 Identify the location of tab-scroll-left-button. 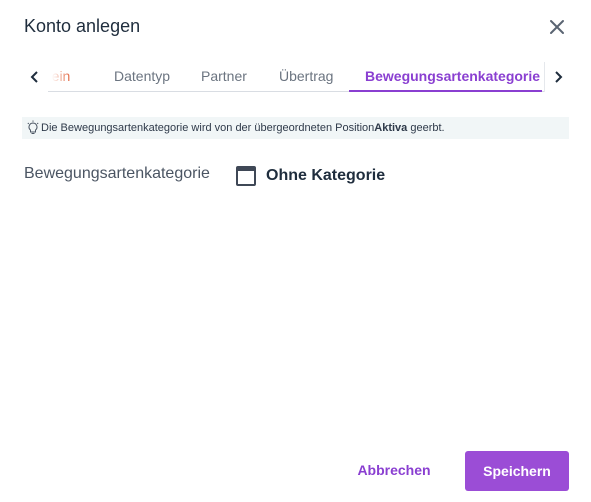
(35, 77).